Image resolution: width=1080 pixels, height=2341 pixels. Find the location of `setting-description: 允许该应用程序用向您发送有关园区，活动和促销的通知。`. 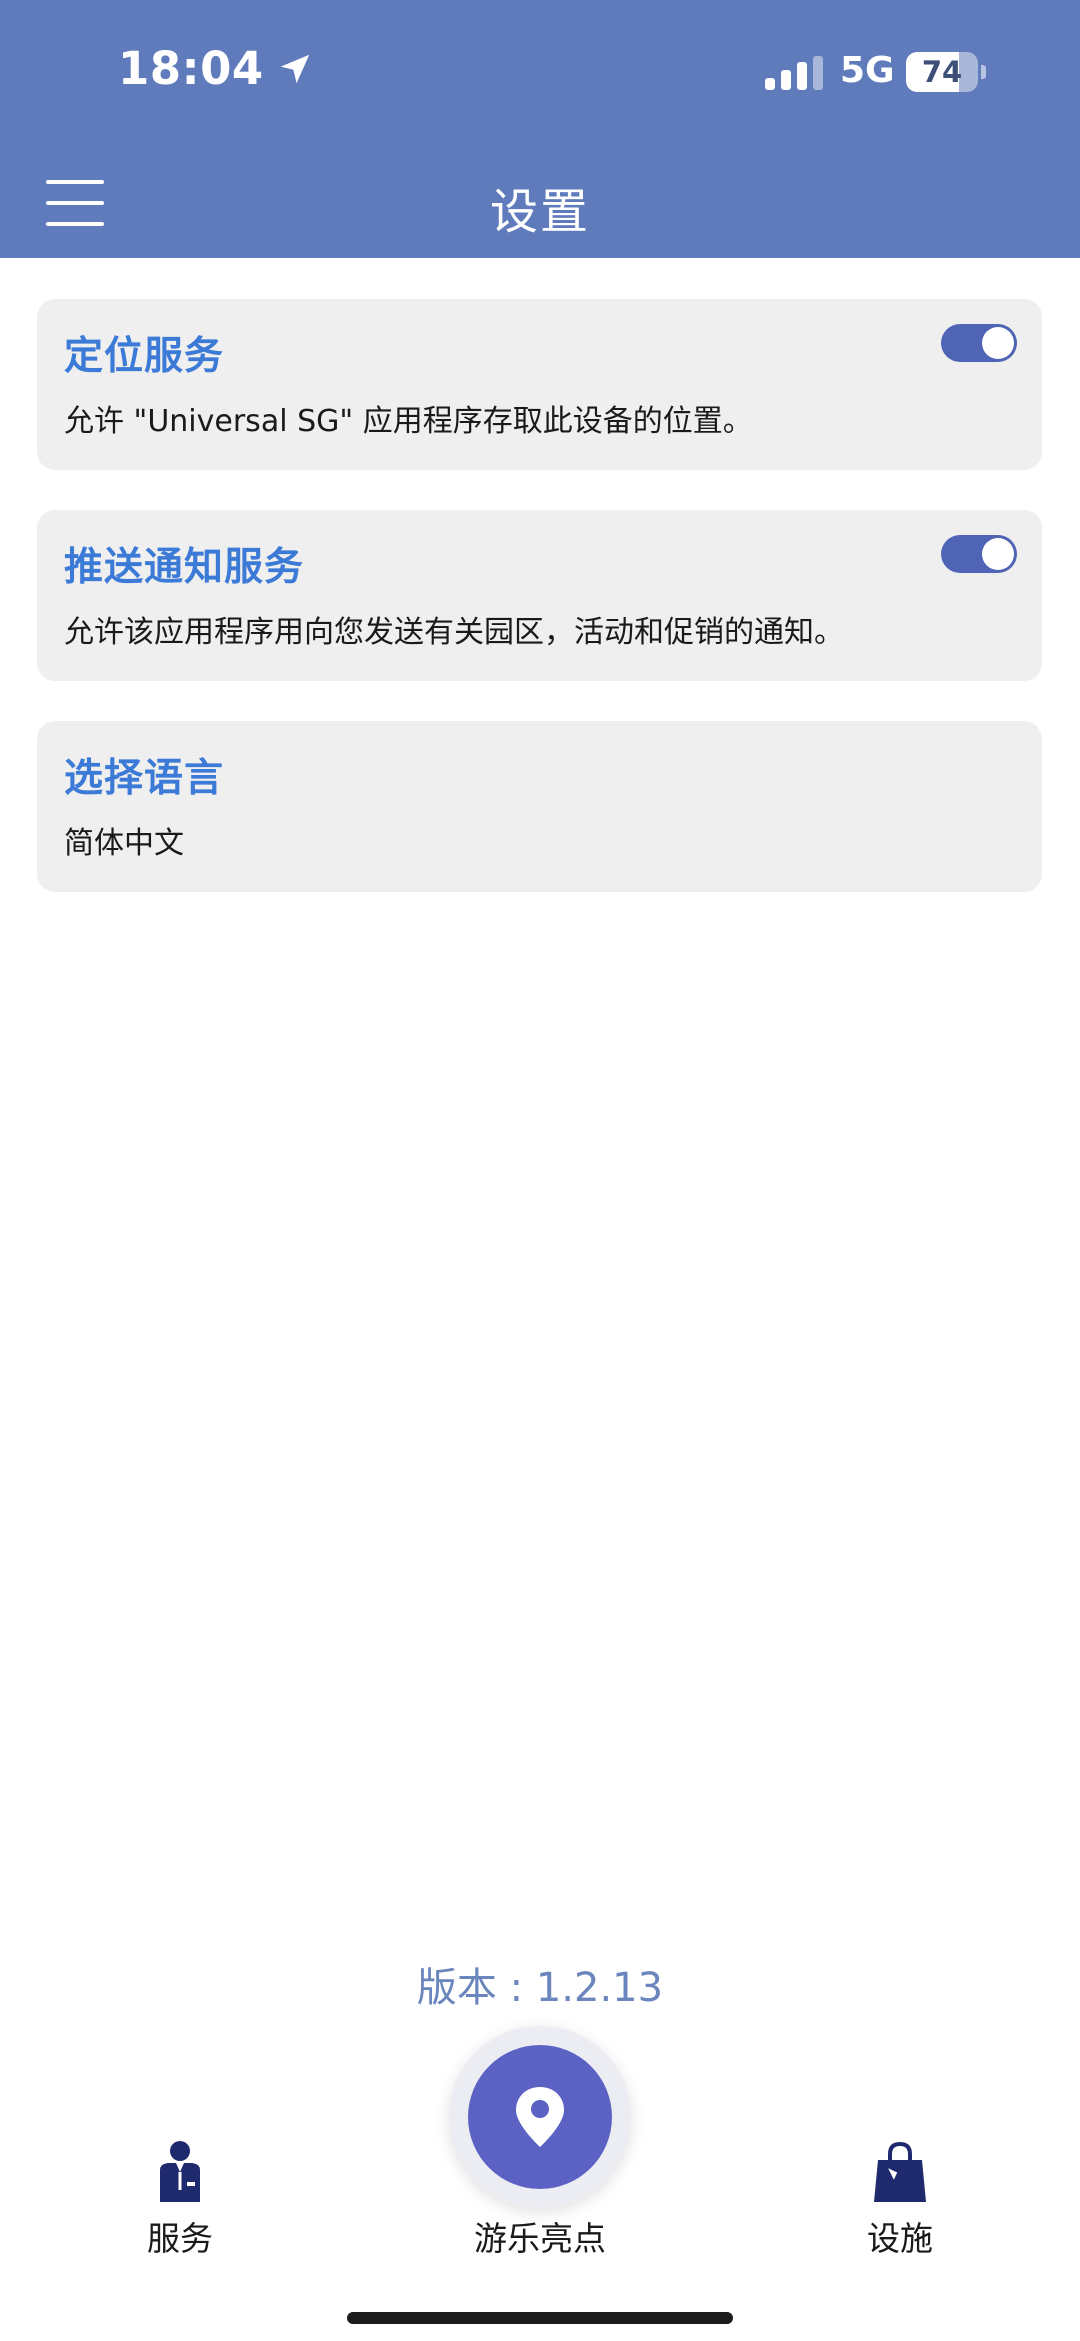

setting-description: 允许该应用程序用向您发送有关园区，活动和促销的通知。 is located at coordinates (454, 632).